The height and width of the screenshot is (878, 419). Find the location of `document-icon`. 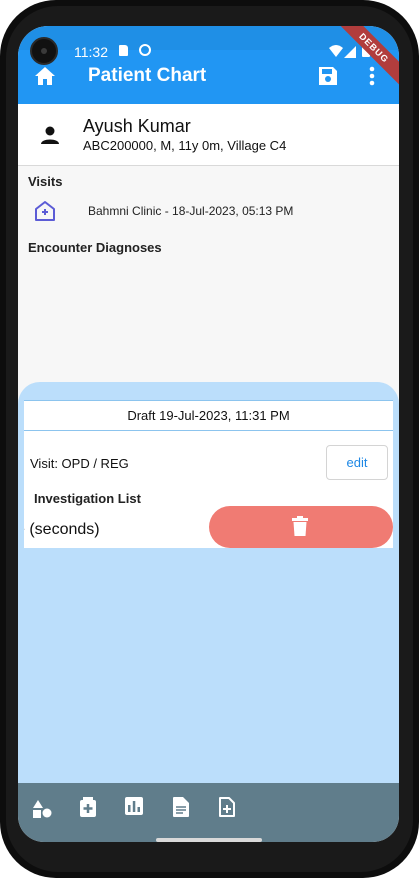

document-icon is located at coordinates (181, 809).